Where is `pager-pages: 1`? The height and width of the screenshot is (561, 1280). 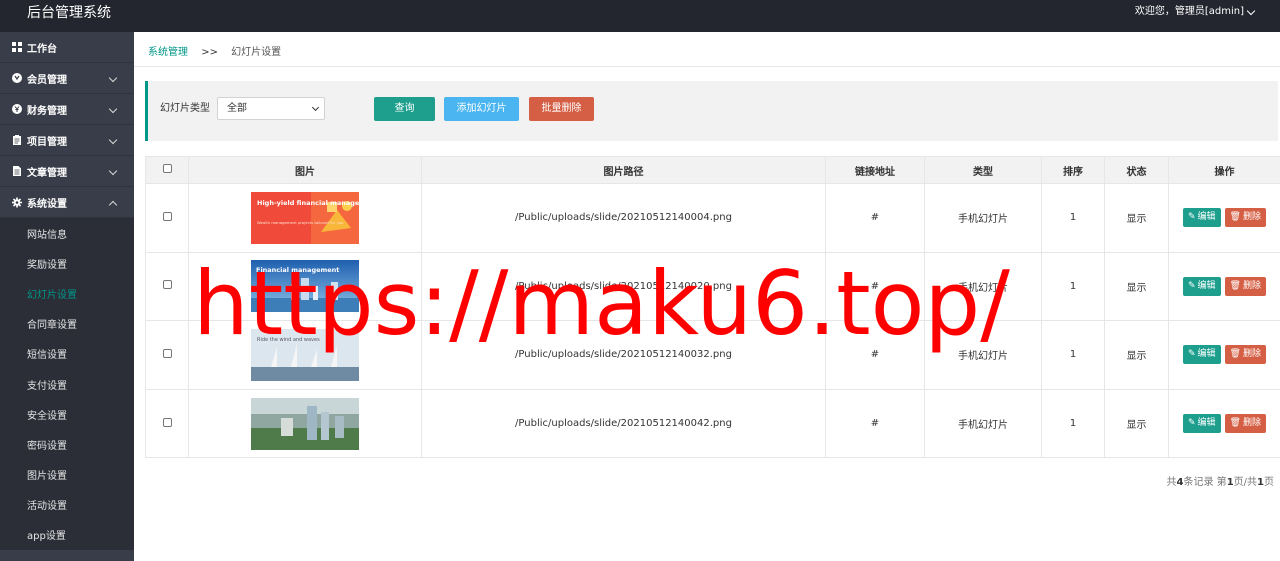 pager-pages: 1 is located at coordinates (1260, 482).